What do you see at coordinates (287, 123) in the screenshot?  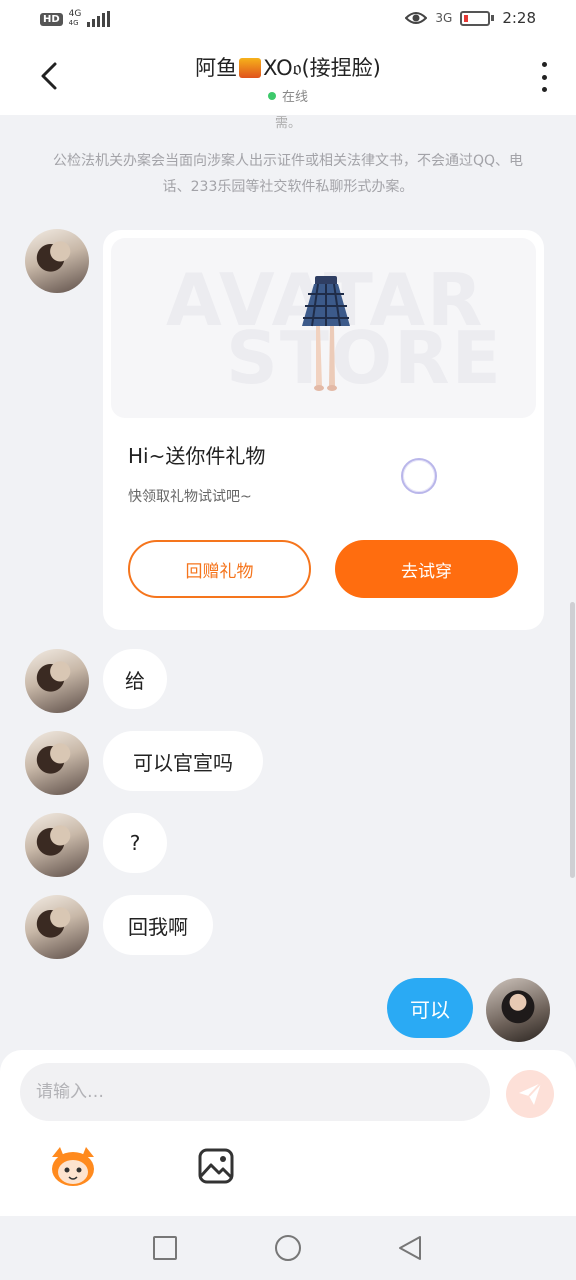 I see `notice-cut-text: 需。` at bounding box center [287, 123].